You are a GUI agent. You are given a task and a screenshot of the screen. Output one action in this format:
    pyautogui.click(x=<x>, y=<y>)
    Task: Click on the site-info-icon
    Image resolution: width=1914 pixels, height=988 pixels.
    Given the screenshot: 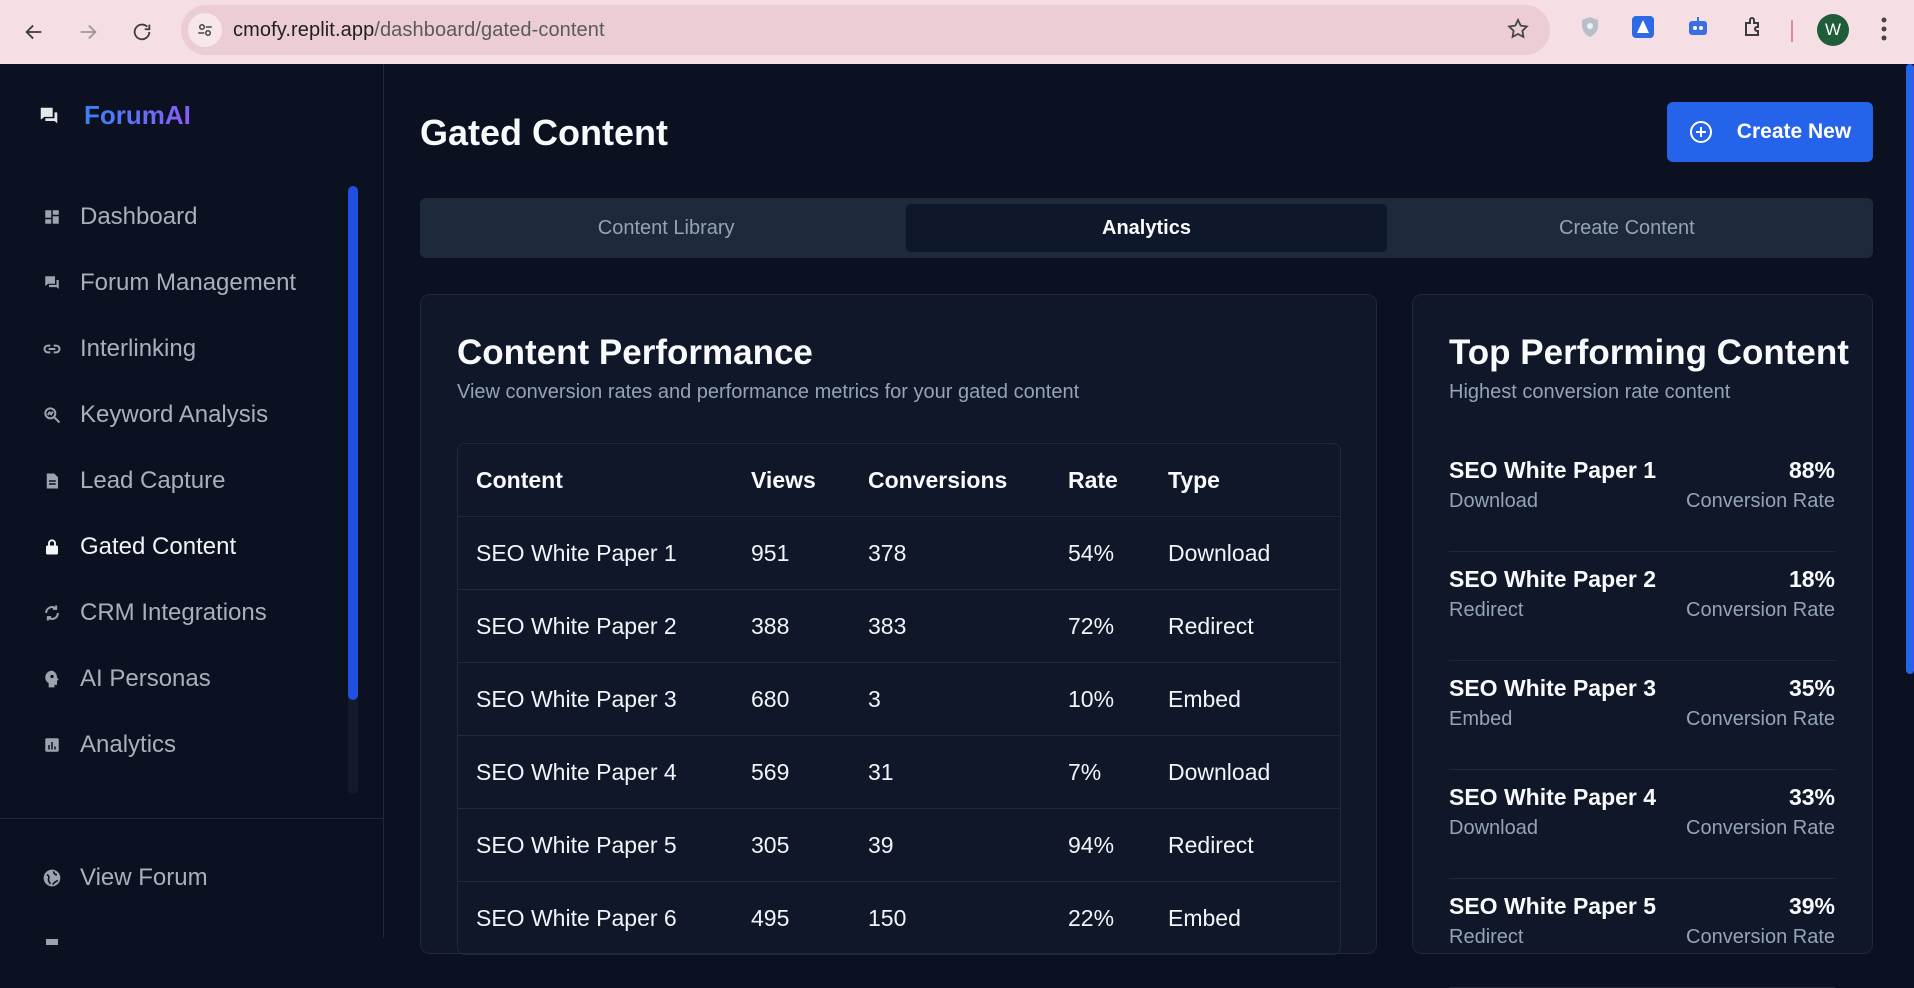 What is the action you would take?
    pyautogui.click(x=205, y=30)
    